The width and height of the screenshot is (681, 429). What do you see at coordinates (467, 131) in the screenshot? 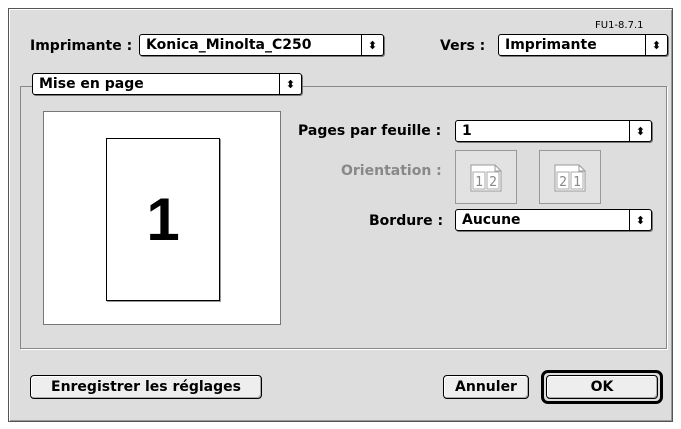
I see `pages-per-sheet-value: 1` at bounding box center [467, 131].